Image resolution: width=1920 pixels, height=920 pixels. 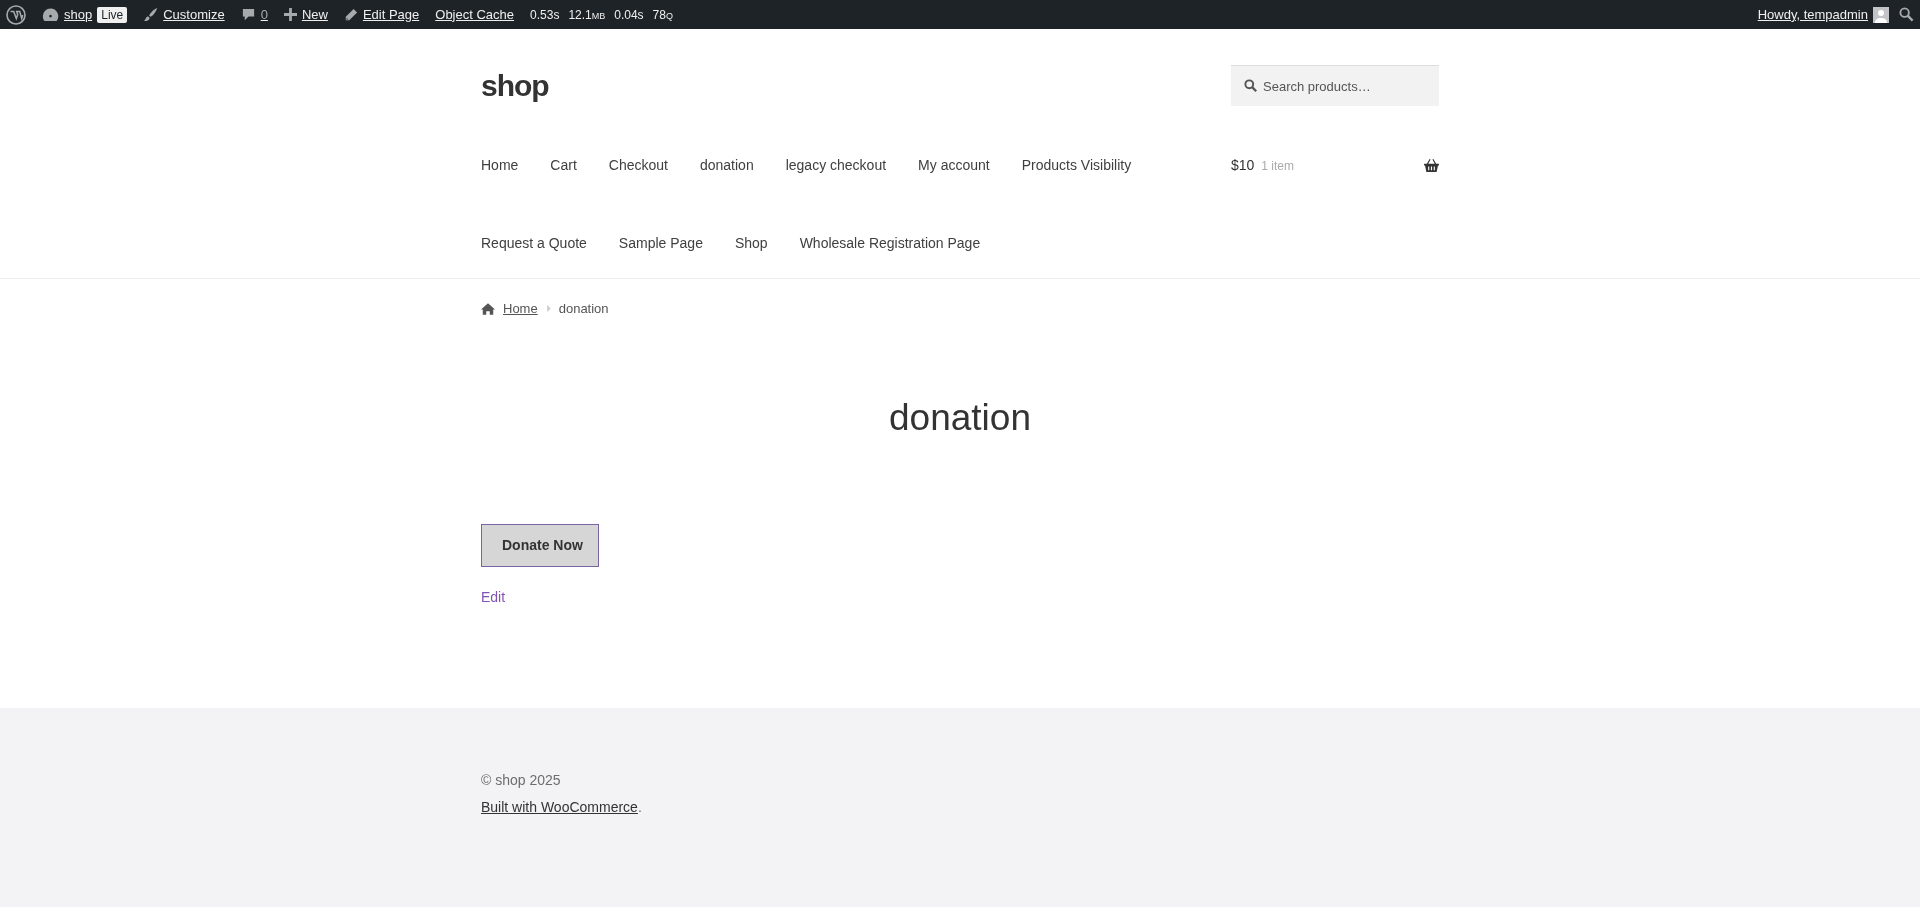 What do you see at coordinates (184, 14) in the screenshot?
I see `customize-link: Customize` at bounding box center [184, 14].